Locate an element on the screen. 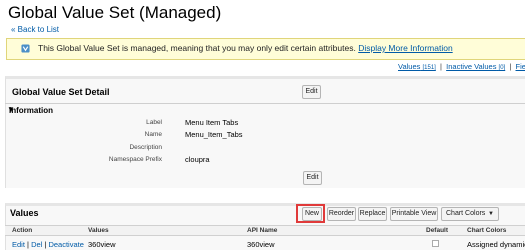 This screenshot has width=525, height=250. inactive-values-count: [0] is located at coordinates (502, 68).